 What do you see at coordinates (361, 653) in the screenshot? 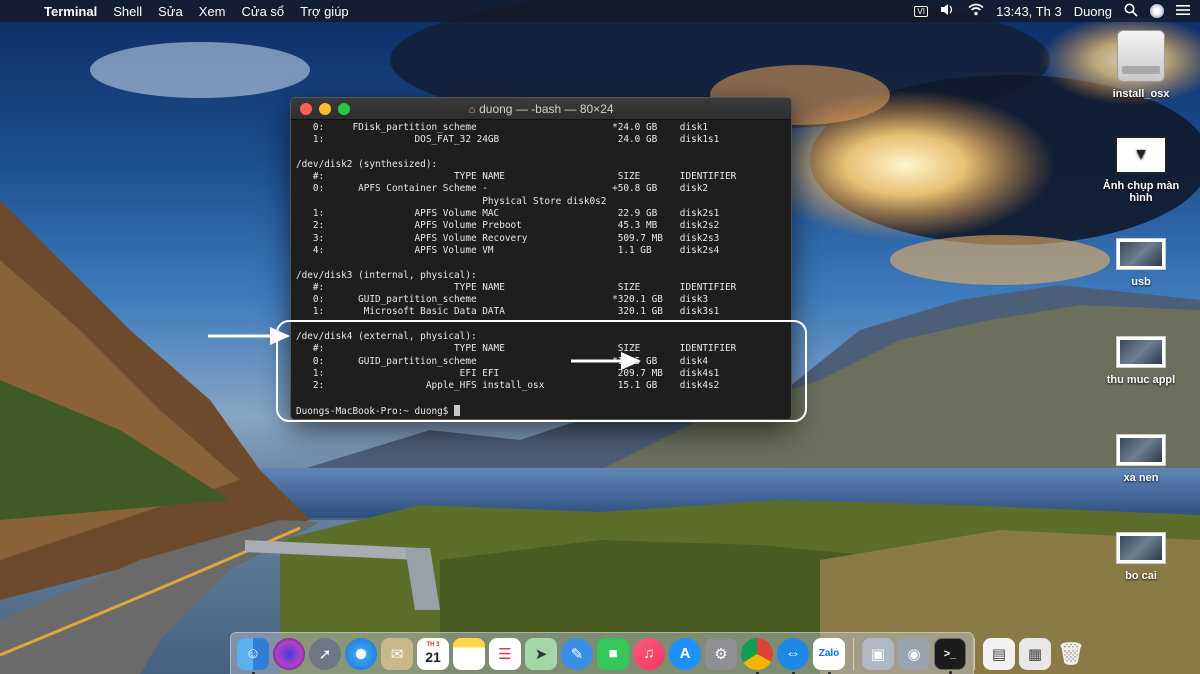
I see `safari-icon` at bounding box center [361, 653].